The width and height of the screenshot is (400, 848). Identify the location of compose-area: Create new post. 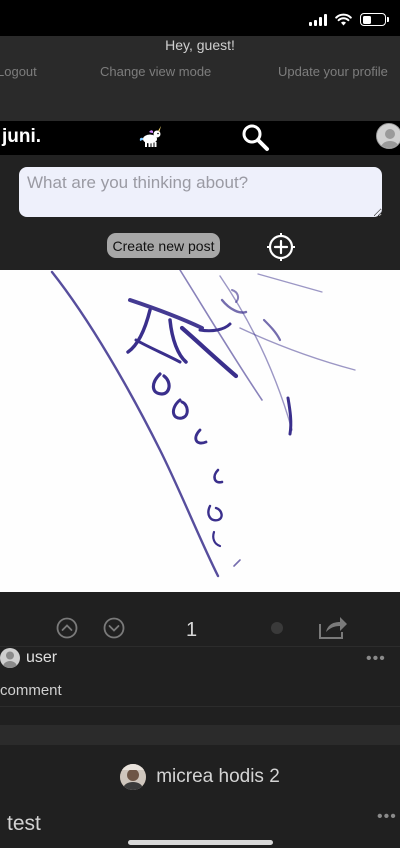
(200, 212).